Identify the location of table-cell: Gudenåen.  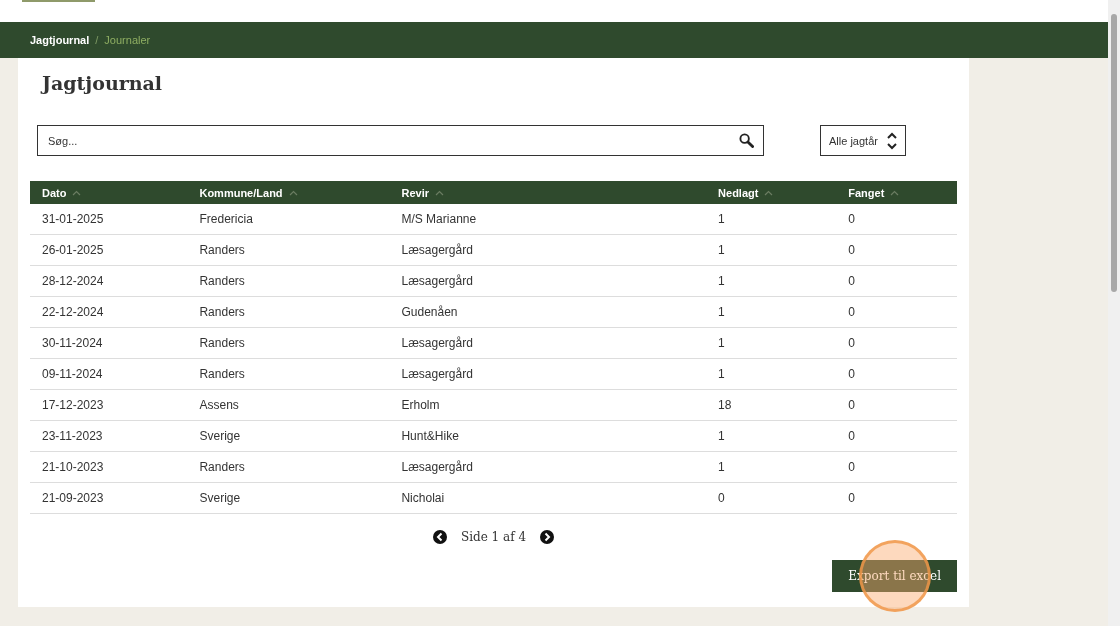
(548, 312).